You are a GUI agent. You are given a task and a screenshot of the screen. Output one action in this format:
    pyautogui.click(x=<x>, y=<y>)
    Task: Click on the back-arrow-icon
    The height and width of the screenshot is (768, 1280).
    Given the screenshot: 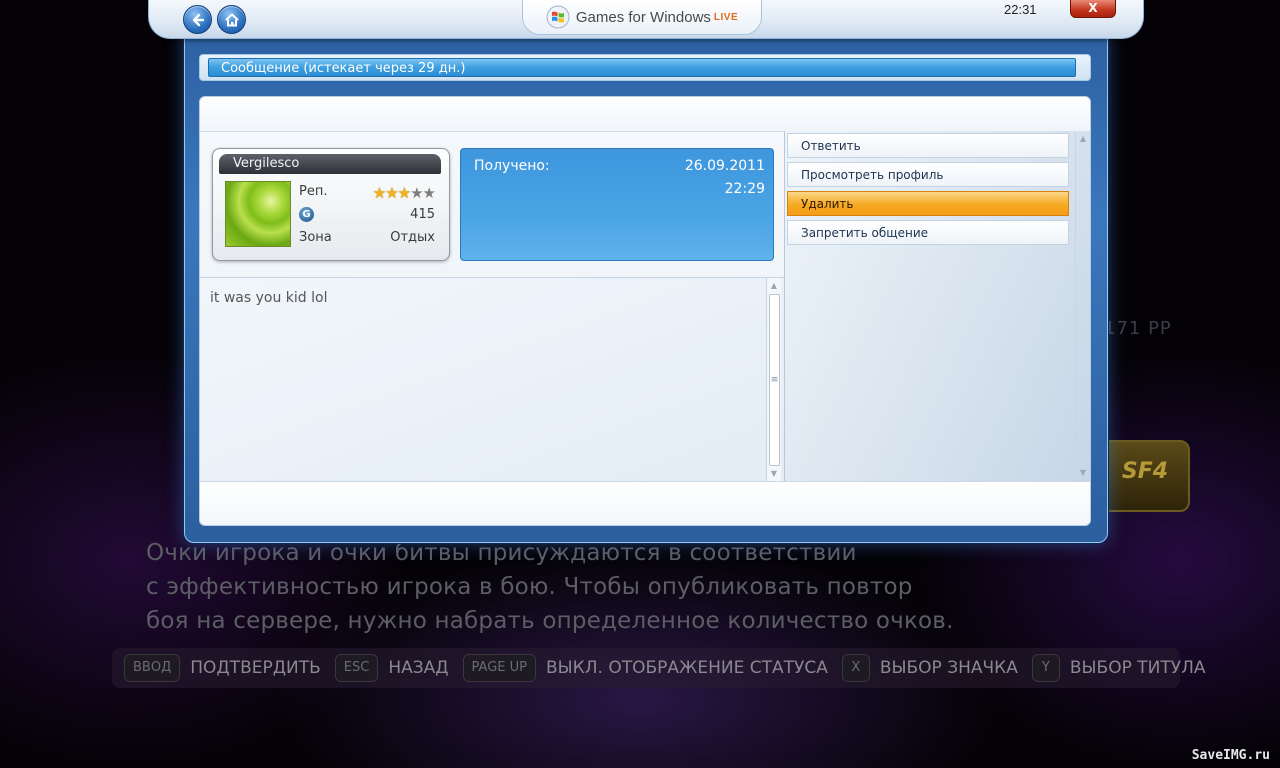 What is the action you would take?
    pyautogui.click(x=198, y=19)
    